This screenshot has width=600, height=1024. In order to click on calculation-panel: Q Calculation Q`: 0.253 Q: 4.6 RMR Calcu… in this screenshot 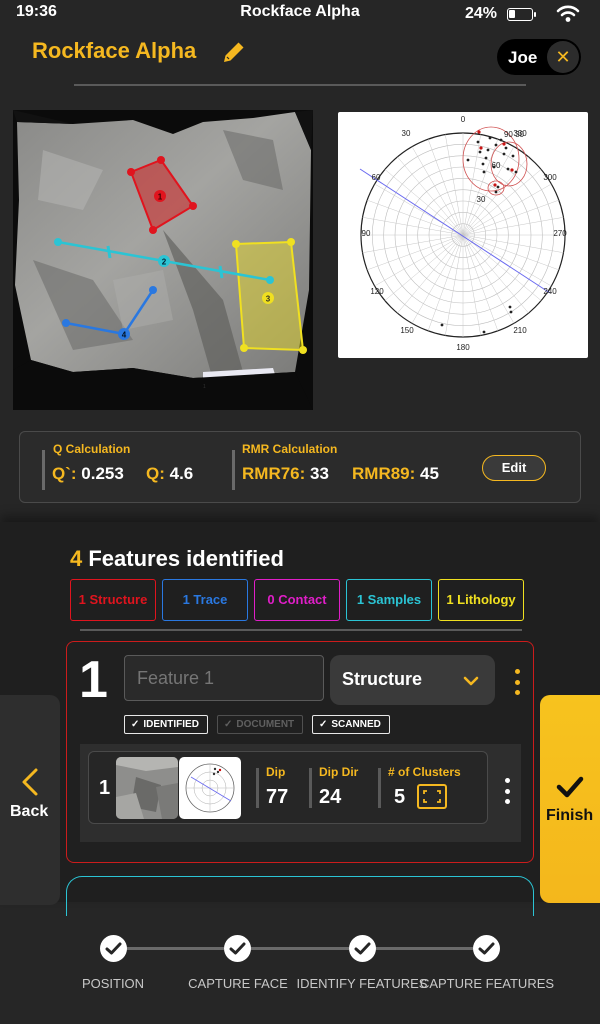, I will do `click(300, 467)`.